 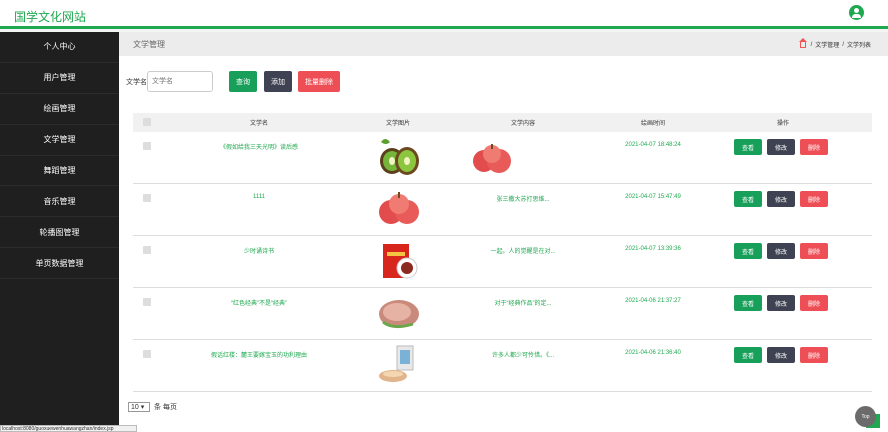 I want to click on literature-name: 《假如给我三天光明》读后感, so click(x=259, y=146).